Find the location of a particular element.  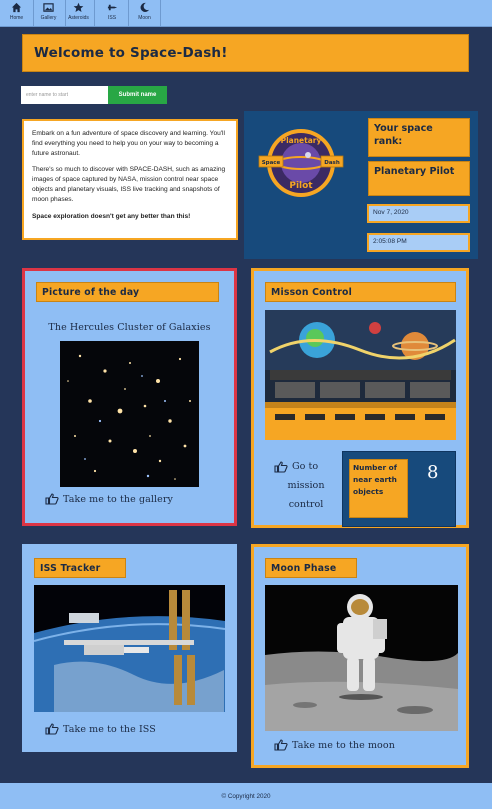

nav-item-moon: Moon is located at coordinates (145, 13).